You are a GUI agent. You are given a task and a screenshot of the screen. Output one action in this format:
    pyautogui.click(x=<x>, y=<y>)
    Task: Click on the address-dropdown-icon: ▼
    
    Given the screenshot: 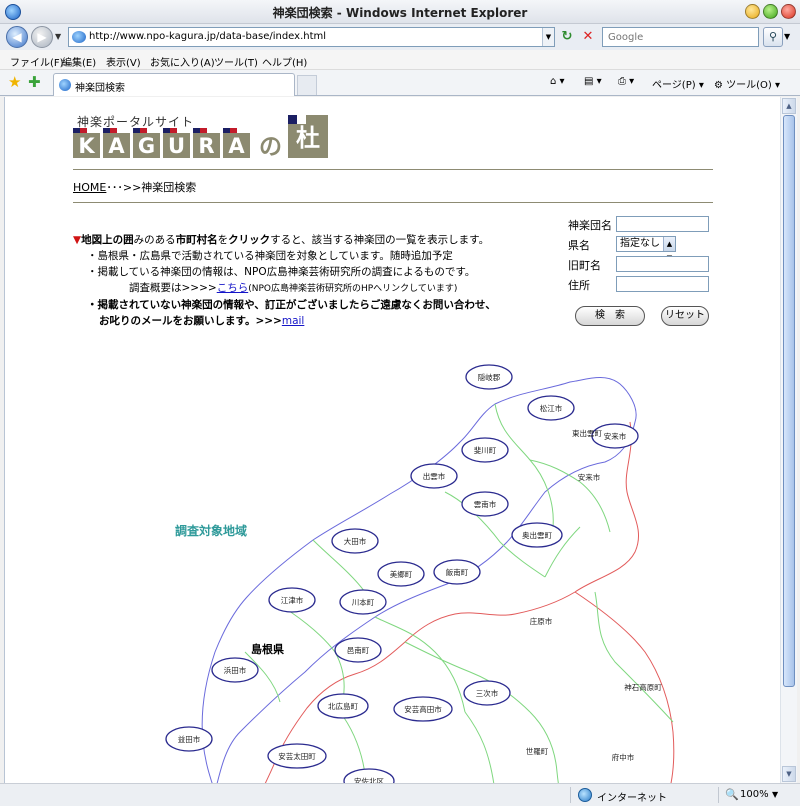 What is the action you would take?
    pyautogui.click(x=548, y=37)
    